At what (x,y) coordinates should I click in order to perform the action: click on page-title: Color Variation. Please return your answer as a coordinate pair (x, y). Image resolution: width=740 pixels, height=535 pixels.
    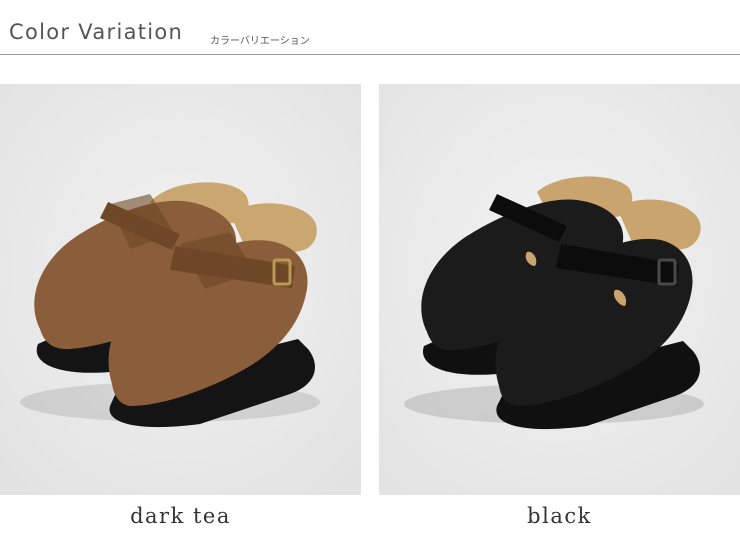
    Looking at the image, I should click on (96, 32).